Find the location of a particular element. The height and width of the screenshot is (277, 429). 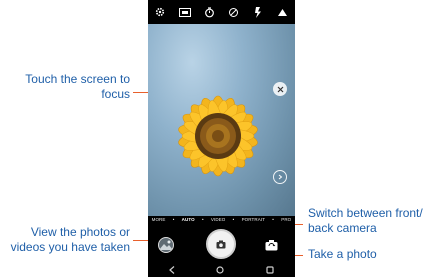

camera-top-bar is located at coordinates (221, 12).